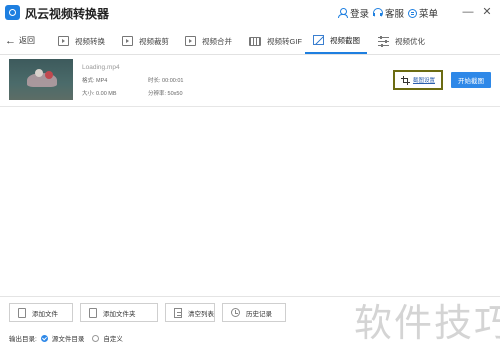 The height and width of the screenshot is (352, 500). I want to click on tab-label: 视频合并, so click(217, 41).